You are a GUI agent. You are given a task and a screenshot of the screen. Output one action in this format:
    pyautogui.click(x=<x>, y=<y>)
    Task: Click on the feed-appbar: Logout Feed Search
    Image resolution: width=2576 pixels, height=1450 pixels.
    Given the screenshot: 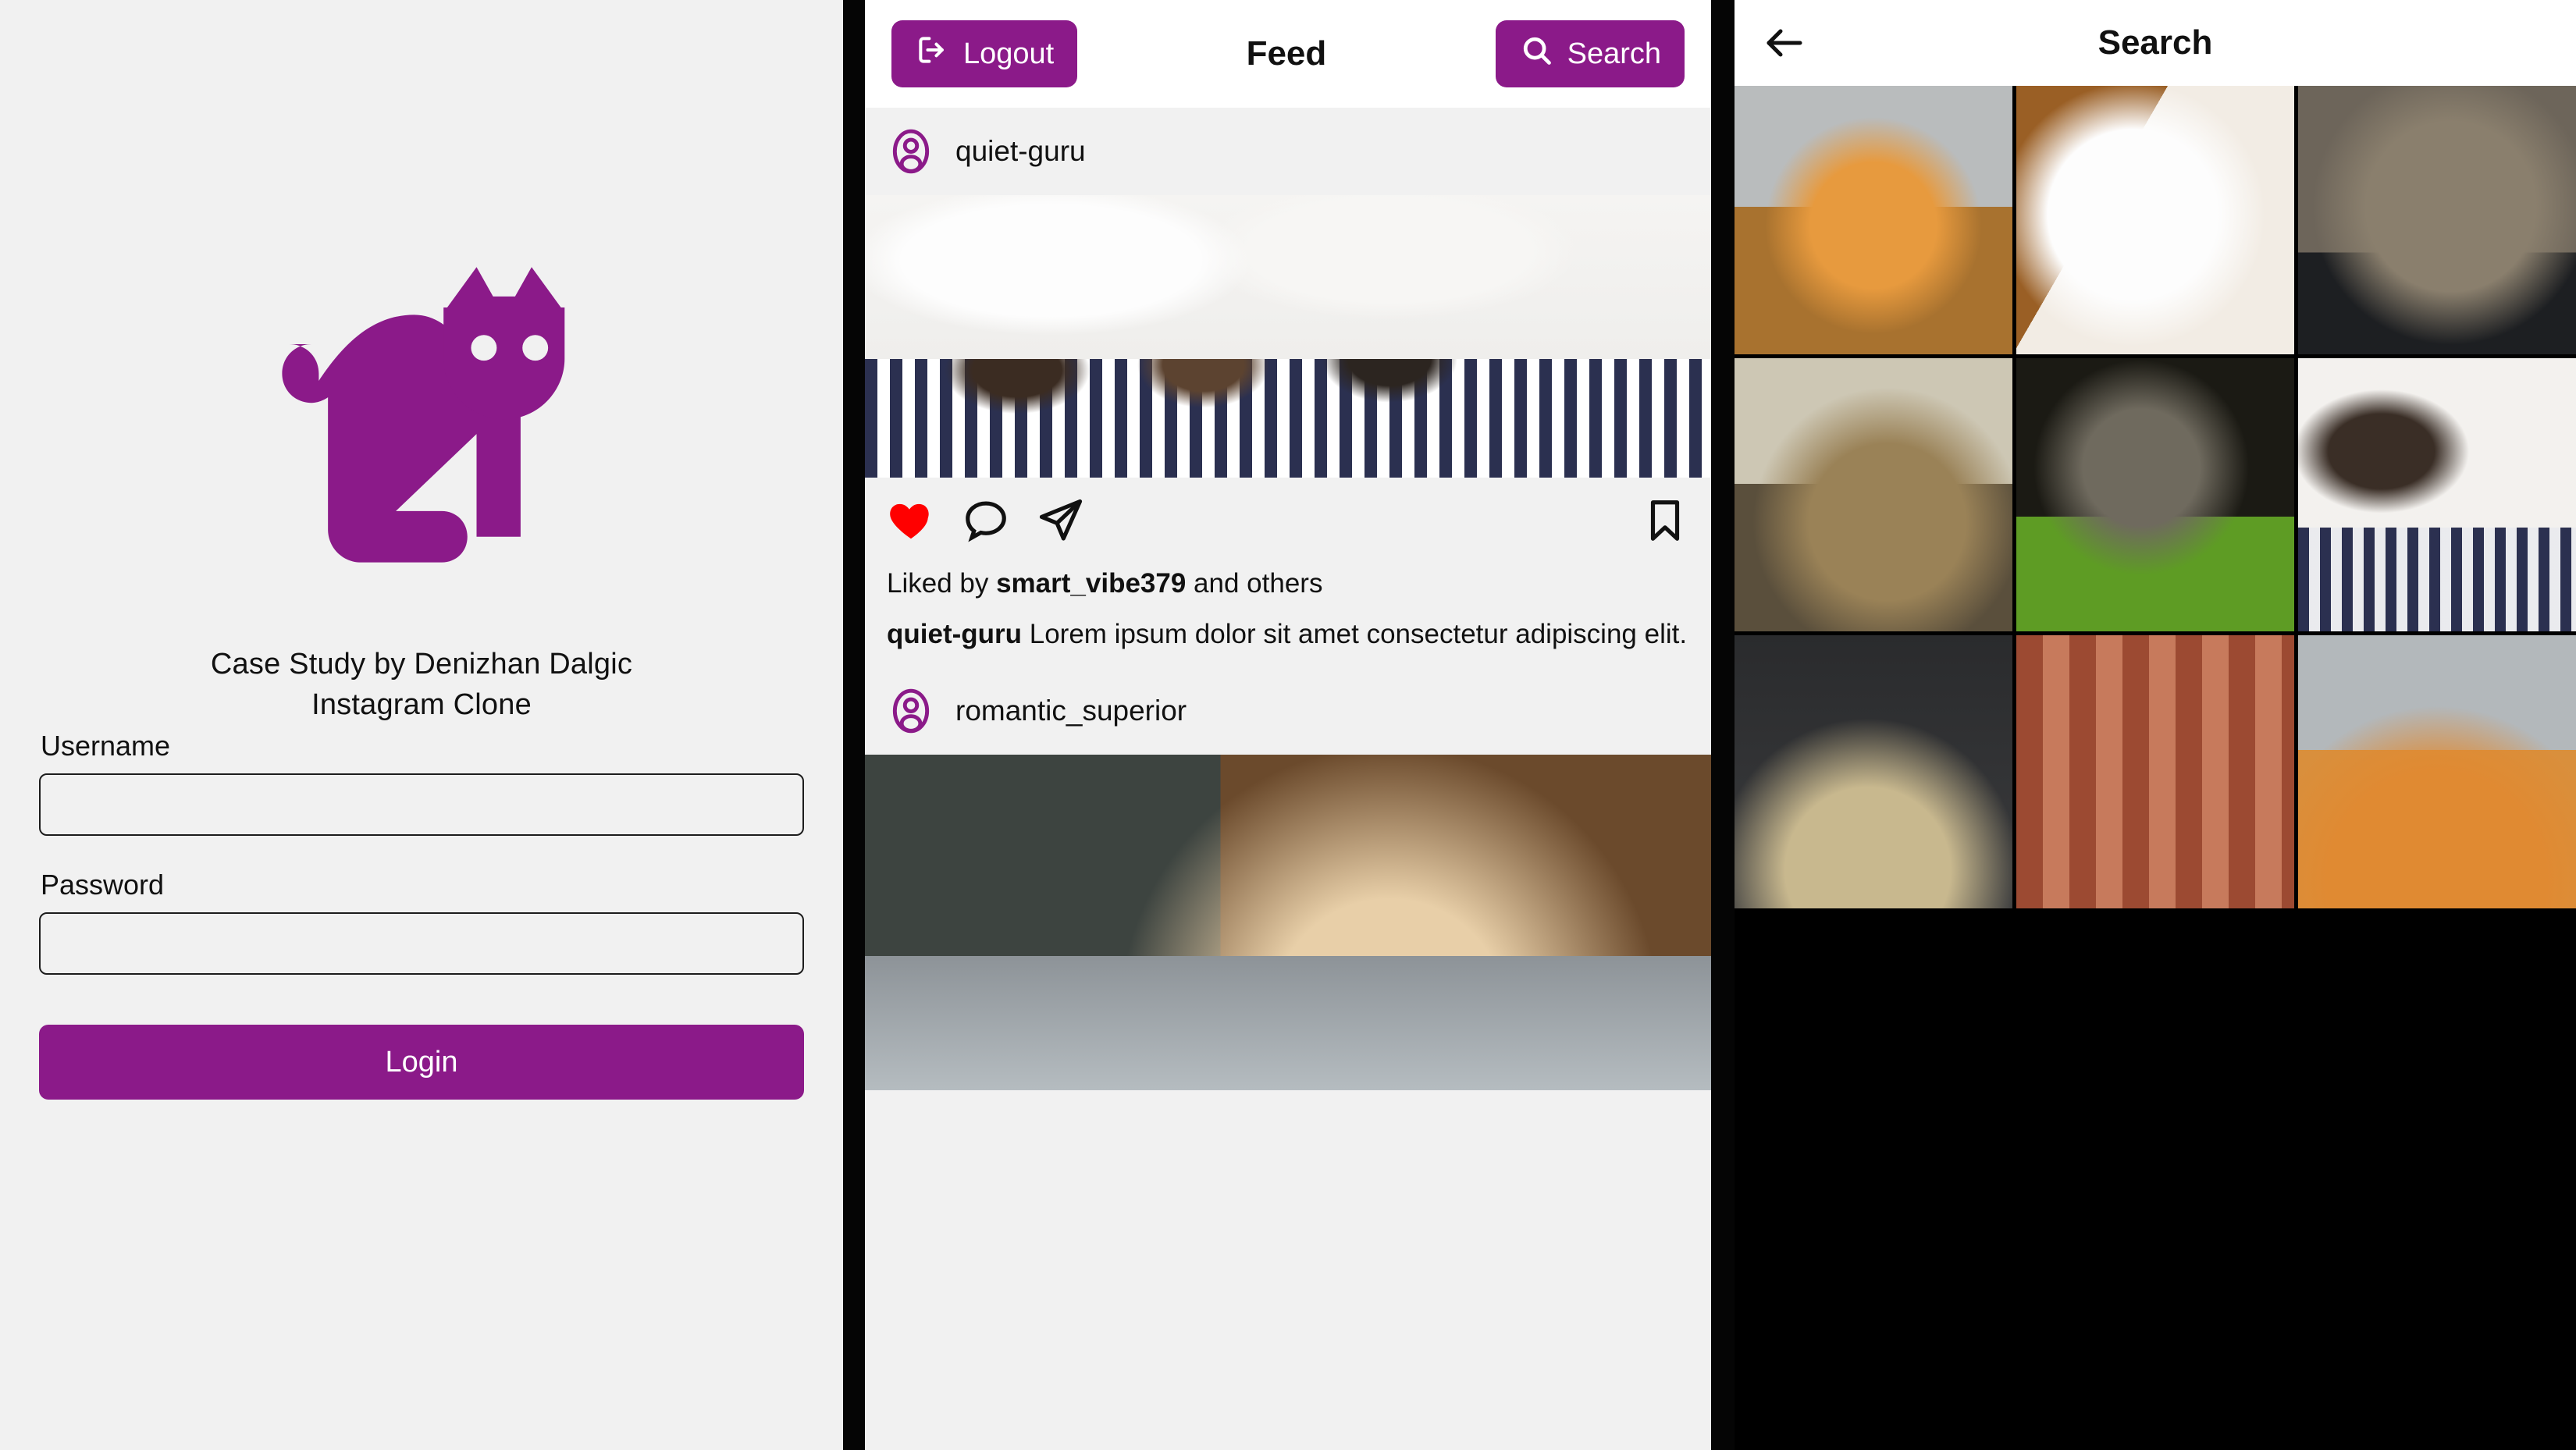 What is the action you would take?
    pyautogui.click(x=1288, y=54)
    